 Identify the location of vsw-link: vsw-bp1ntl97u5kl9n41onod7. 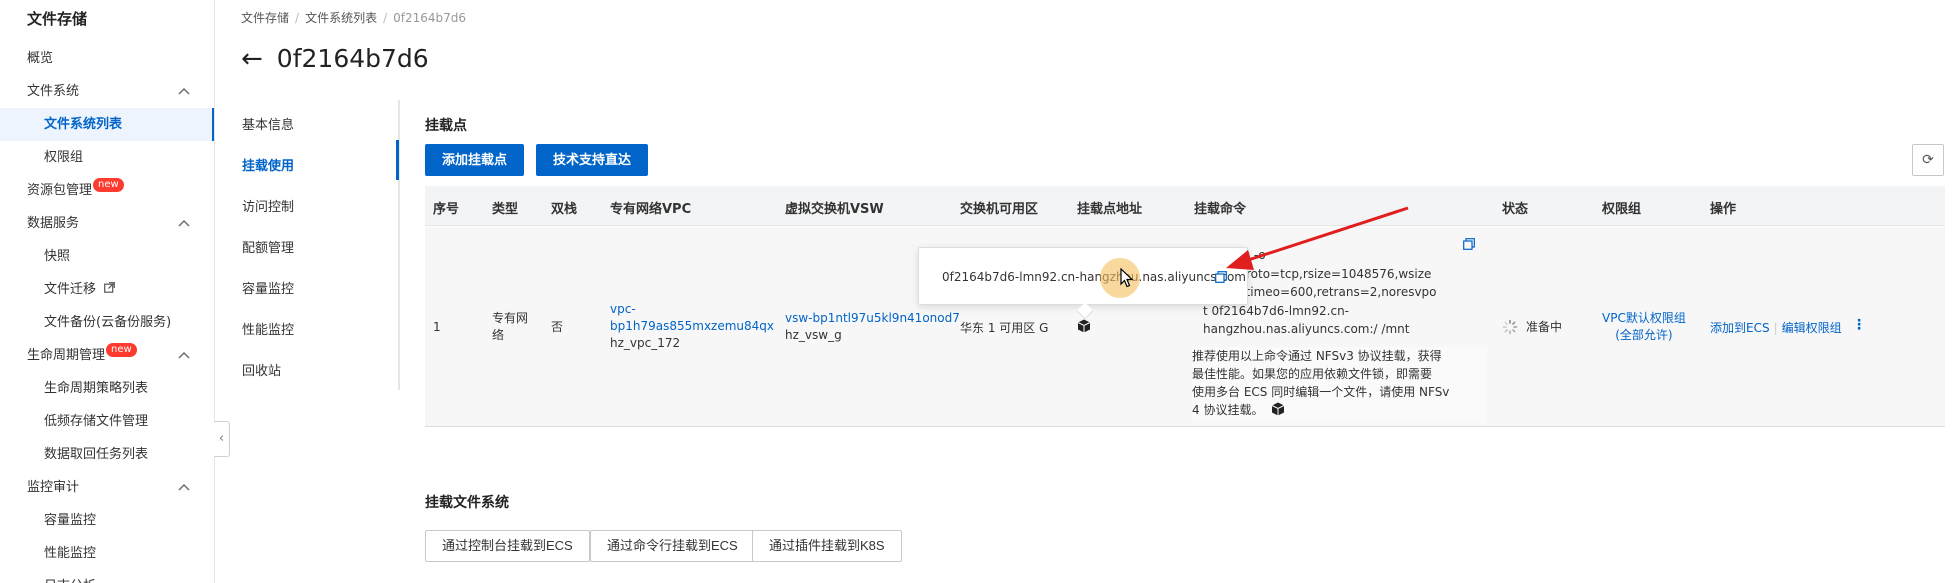
(872, 318).